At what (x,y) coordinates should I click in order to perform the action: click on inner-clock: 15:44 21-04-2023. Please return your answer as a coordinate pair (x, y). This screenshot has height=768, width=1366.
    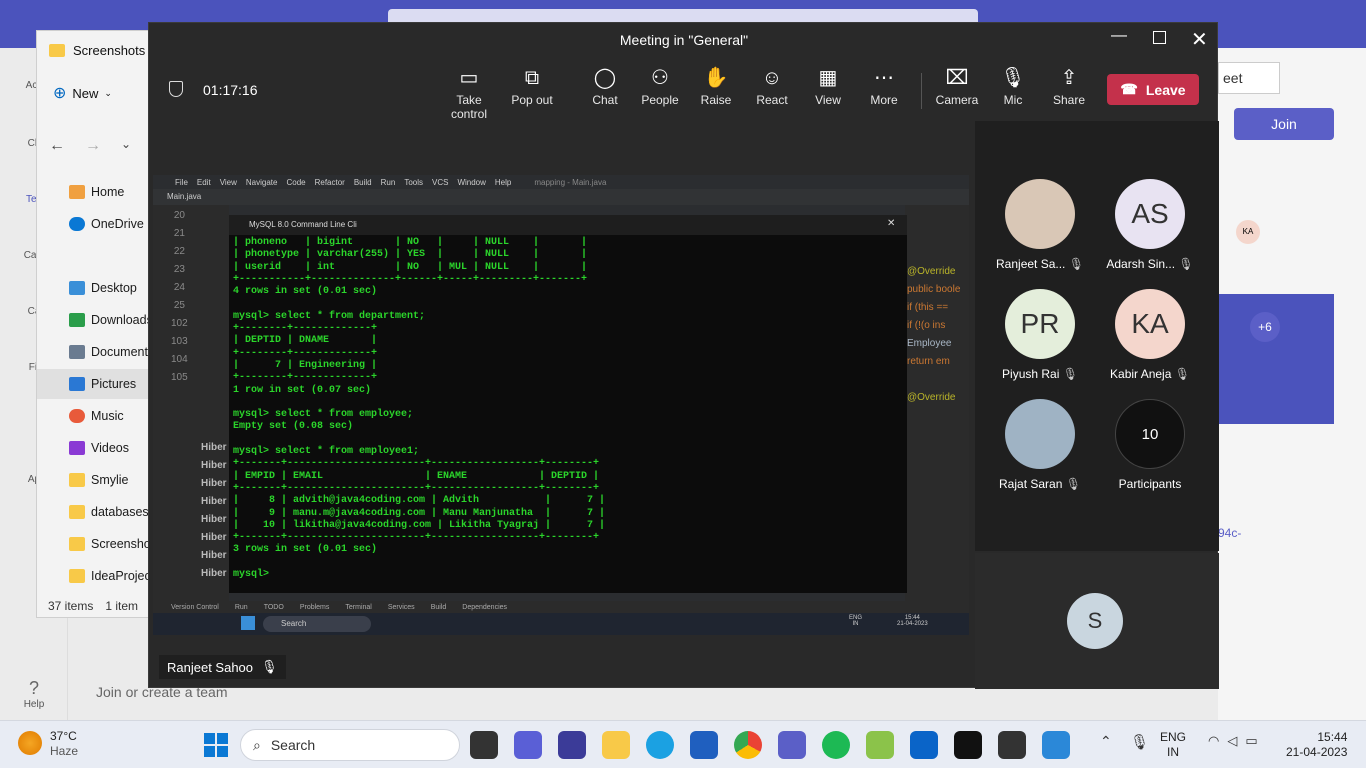
    Looking at the image, I should click on (912, 621).